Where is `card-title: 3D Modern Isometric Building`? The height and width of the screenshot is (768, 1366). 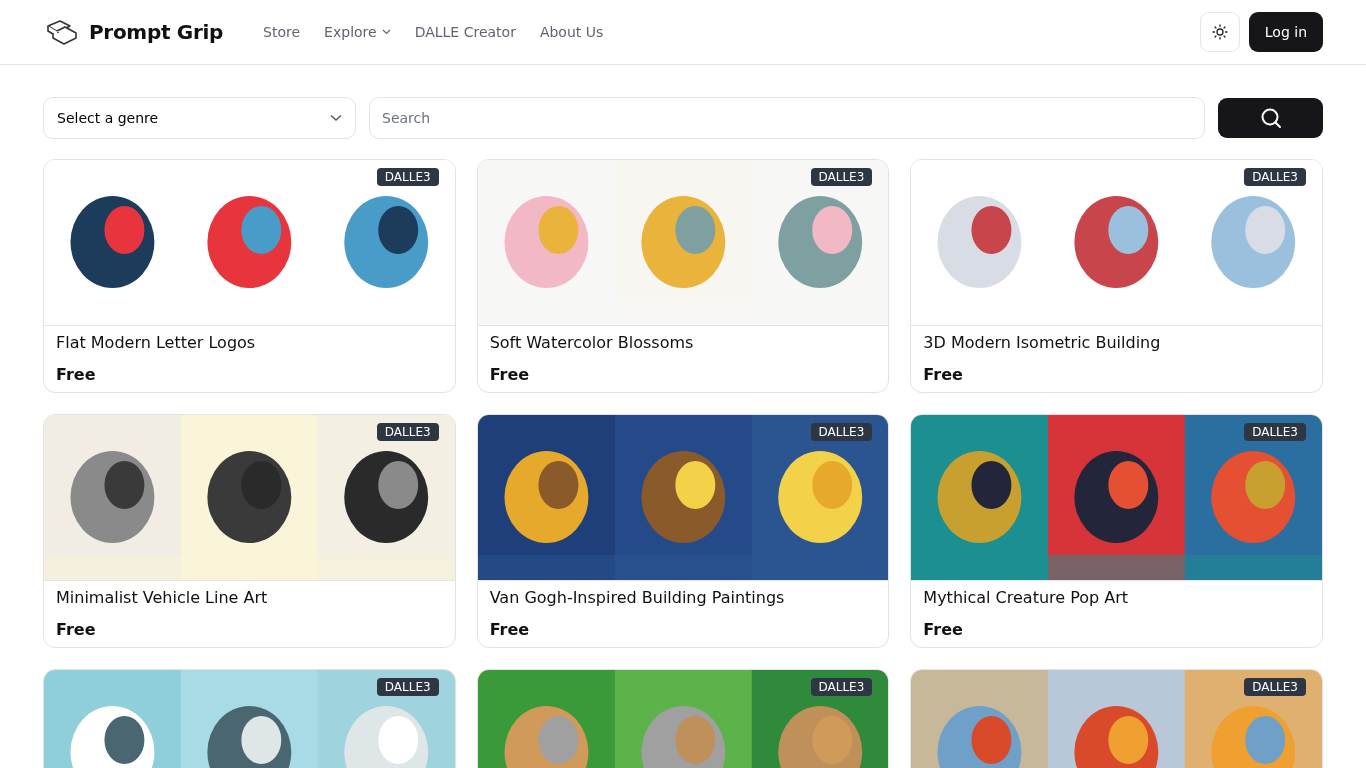
card-title: 3D Modern Isometric Building is located at coordinates (1042, 343).